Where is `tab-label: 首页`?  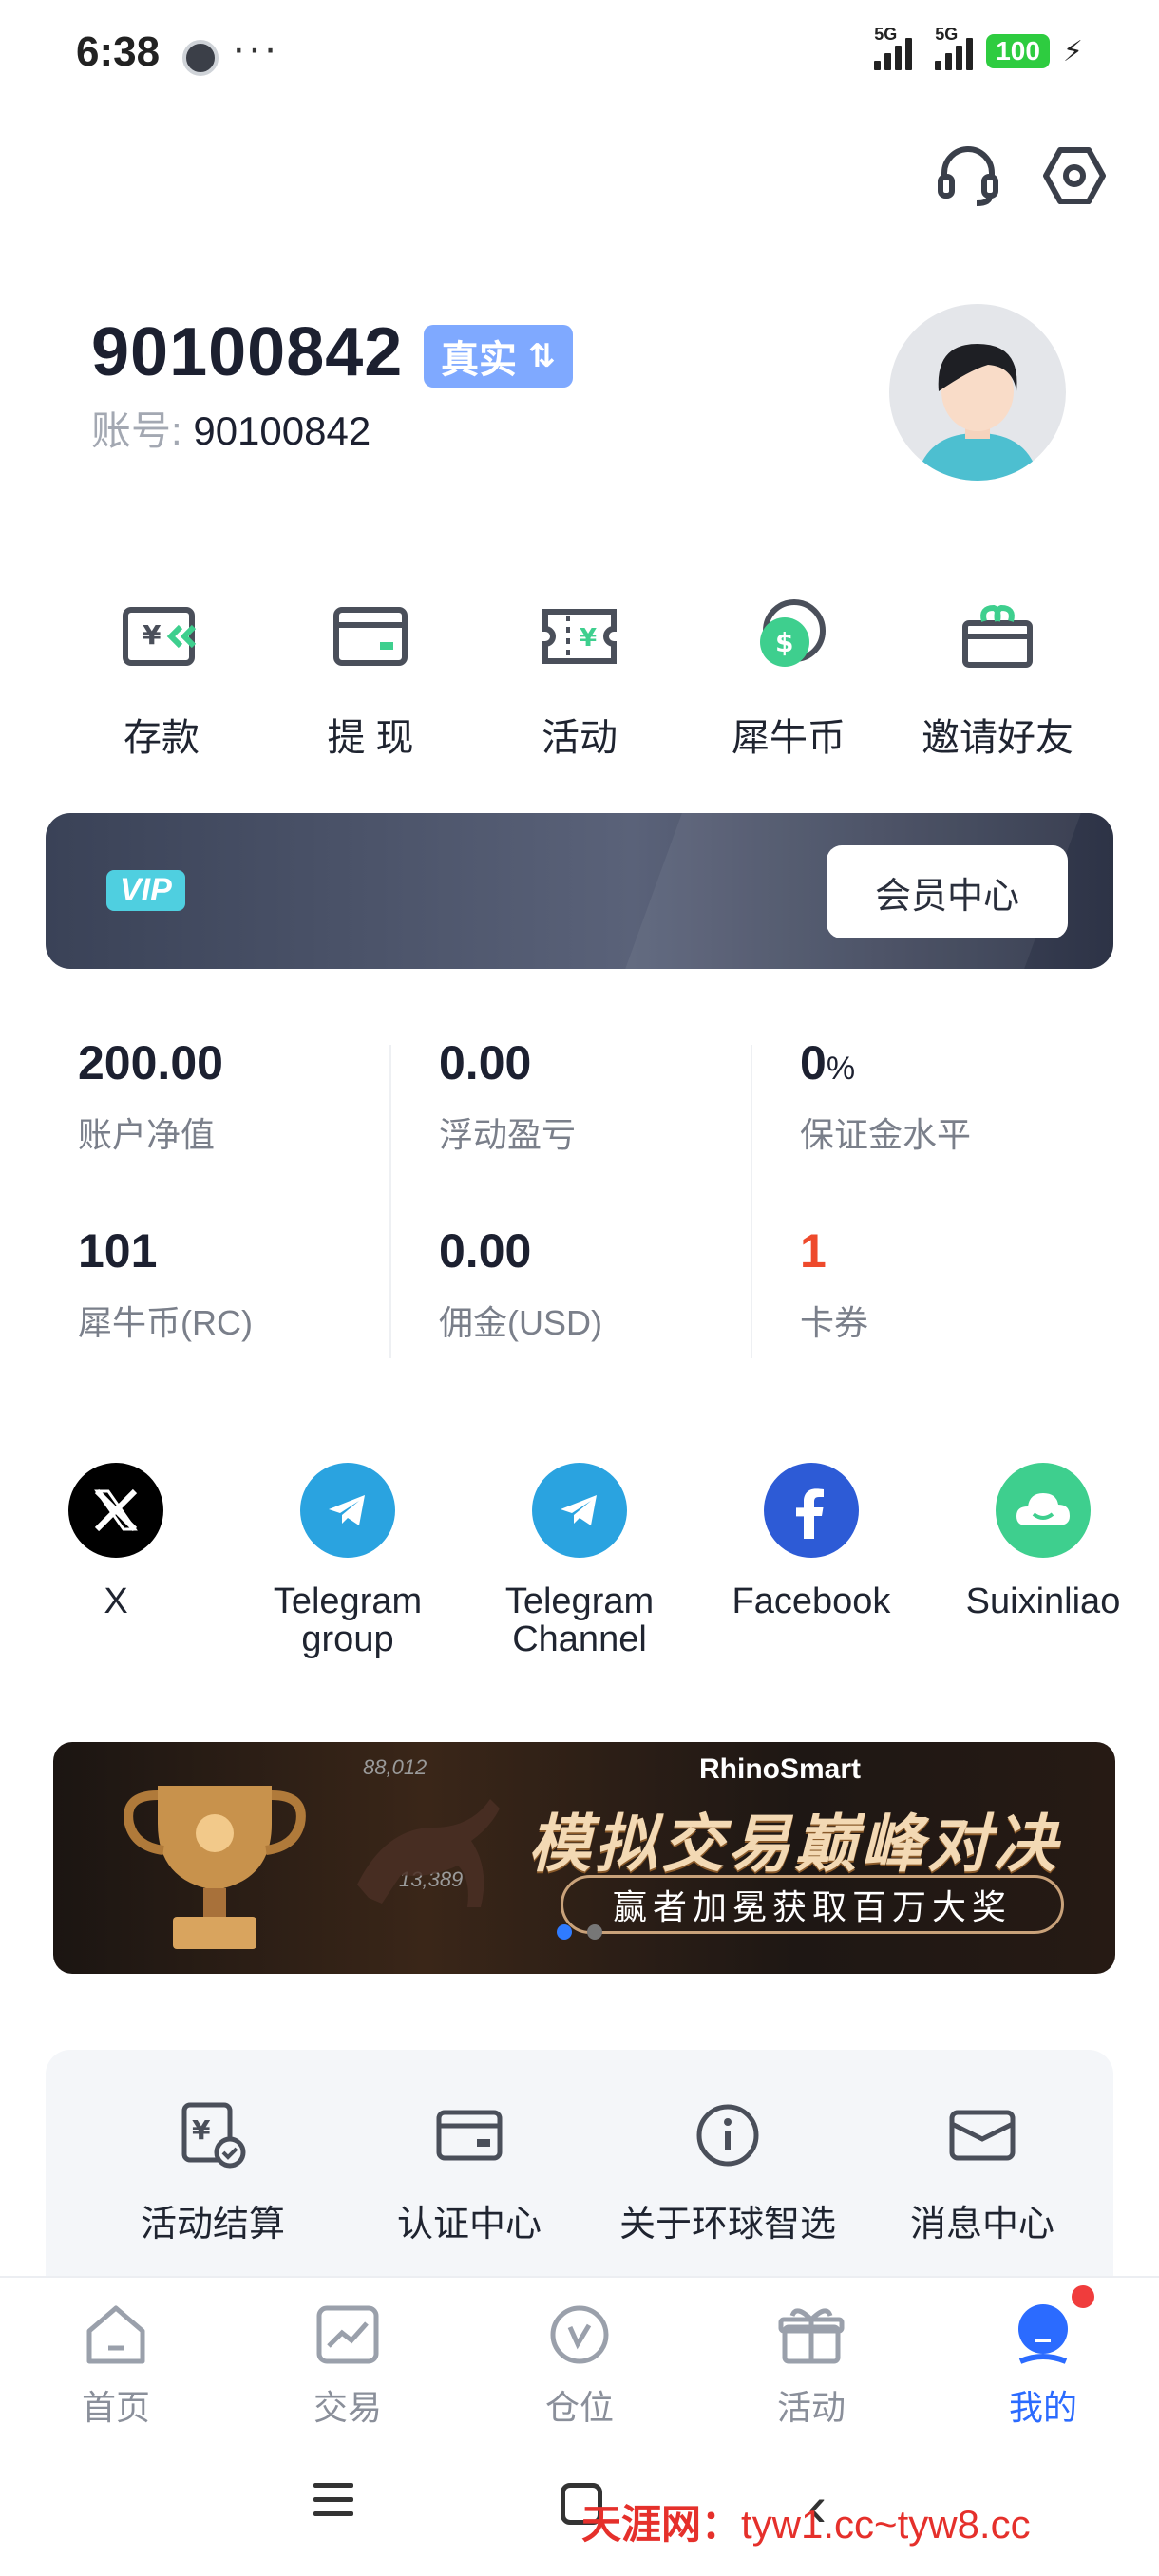
tab-label: 首页 is located at coordinates (115, 2407).